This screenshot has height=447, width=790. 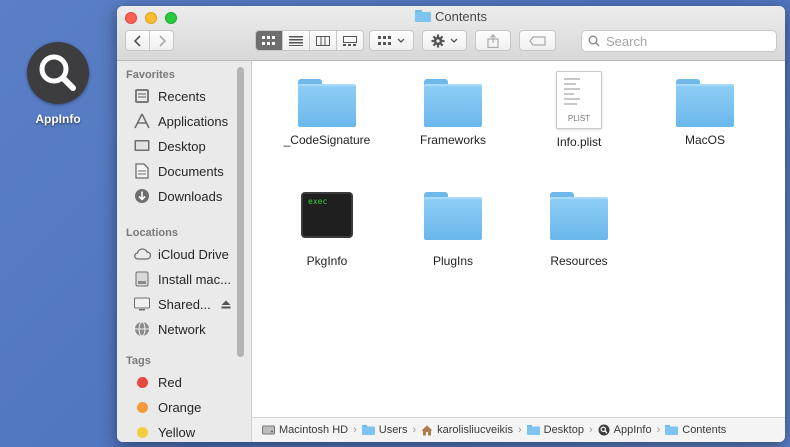 I want to click on file-item-plugins: PlugIns, so click(x=453, y=230).